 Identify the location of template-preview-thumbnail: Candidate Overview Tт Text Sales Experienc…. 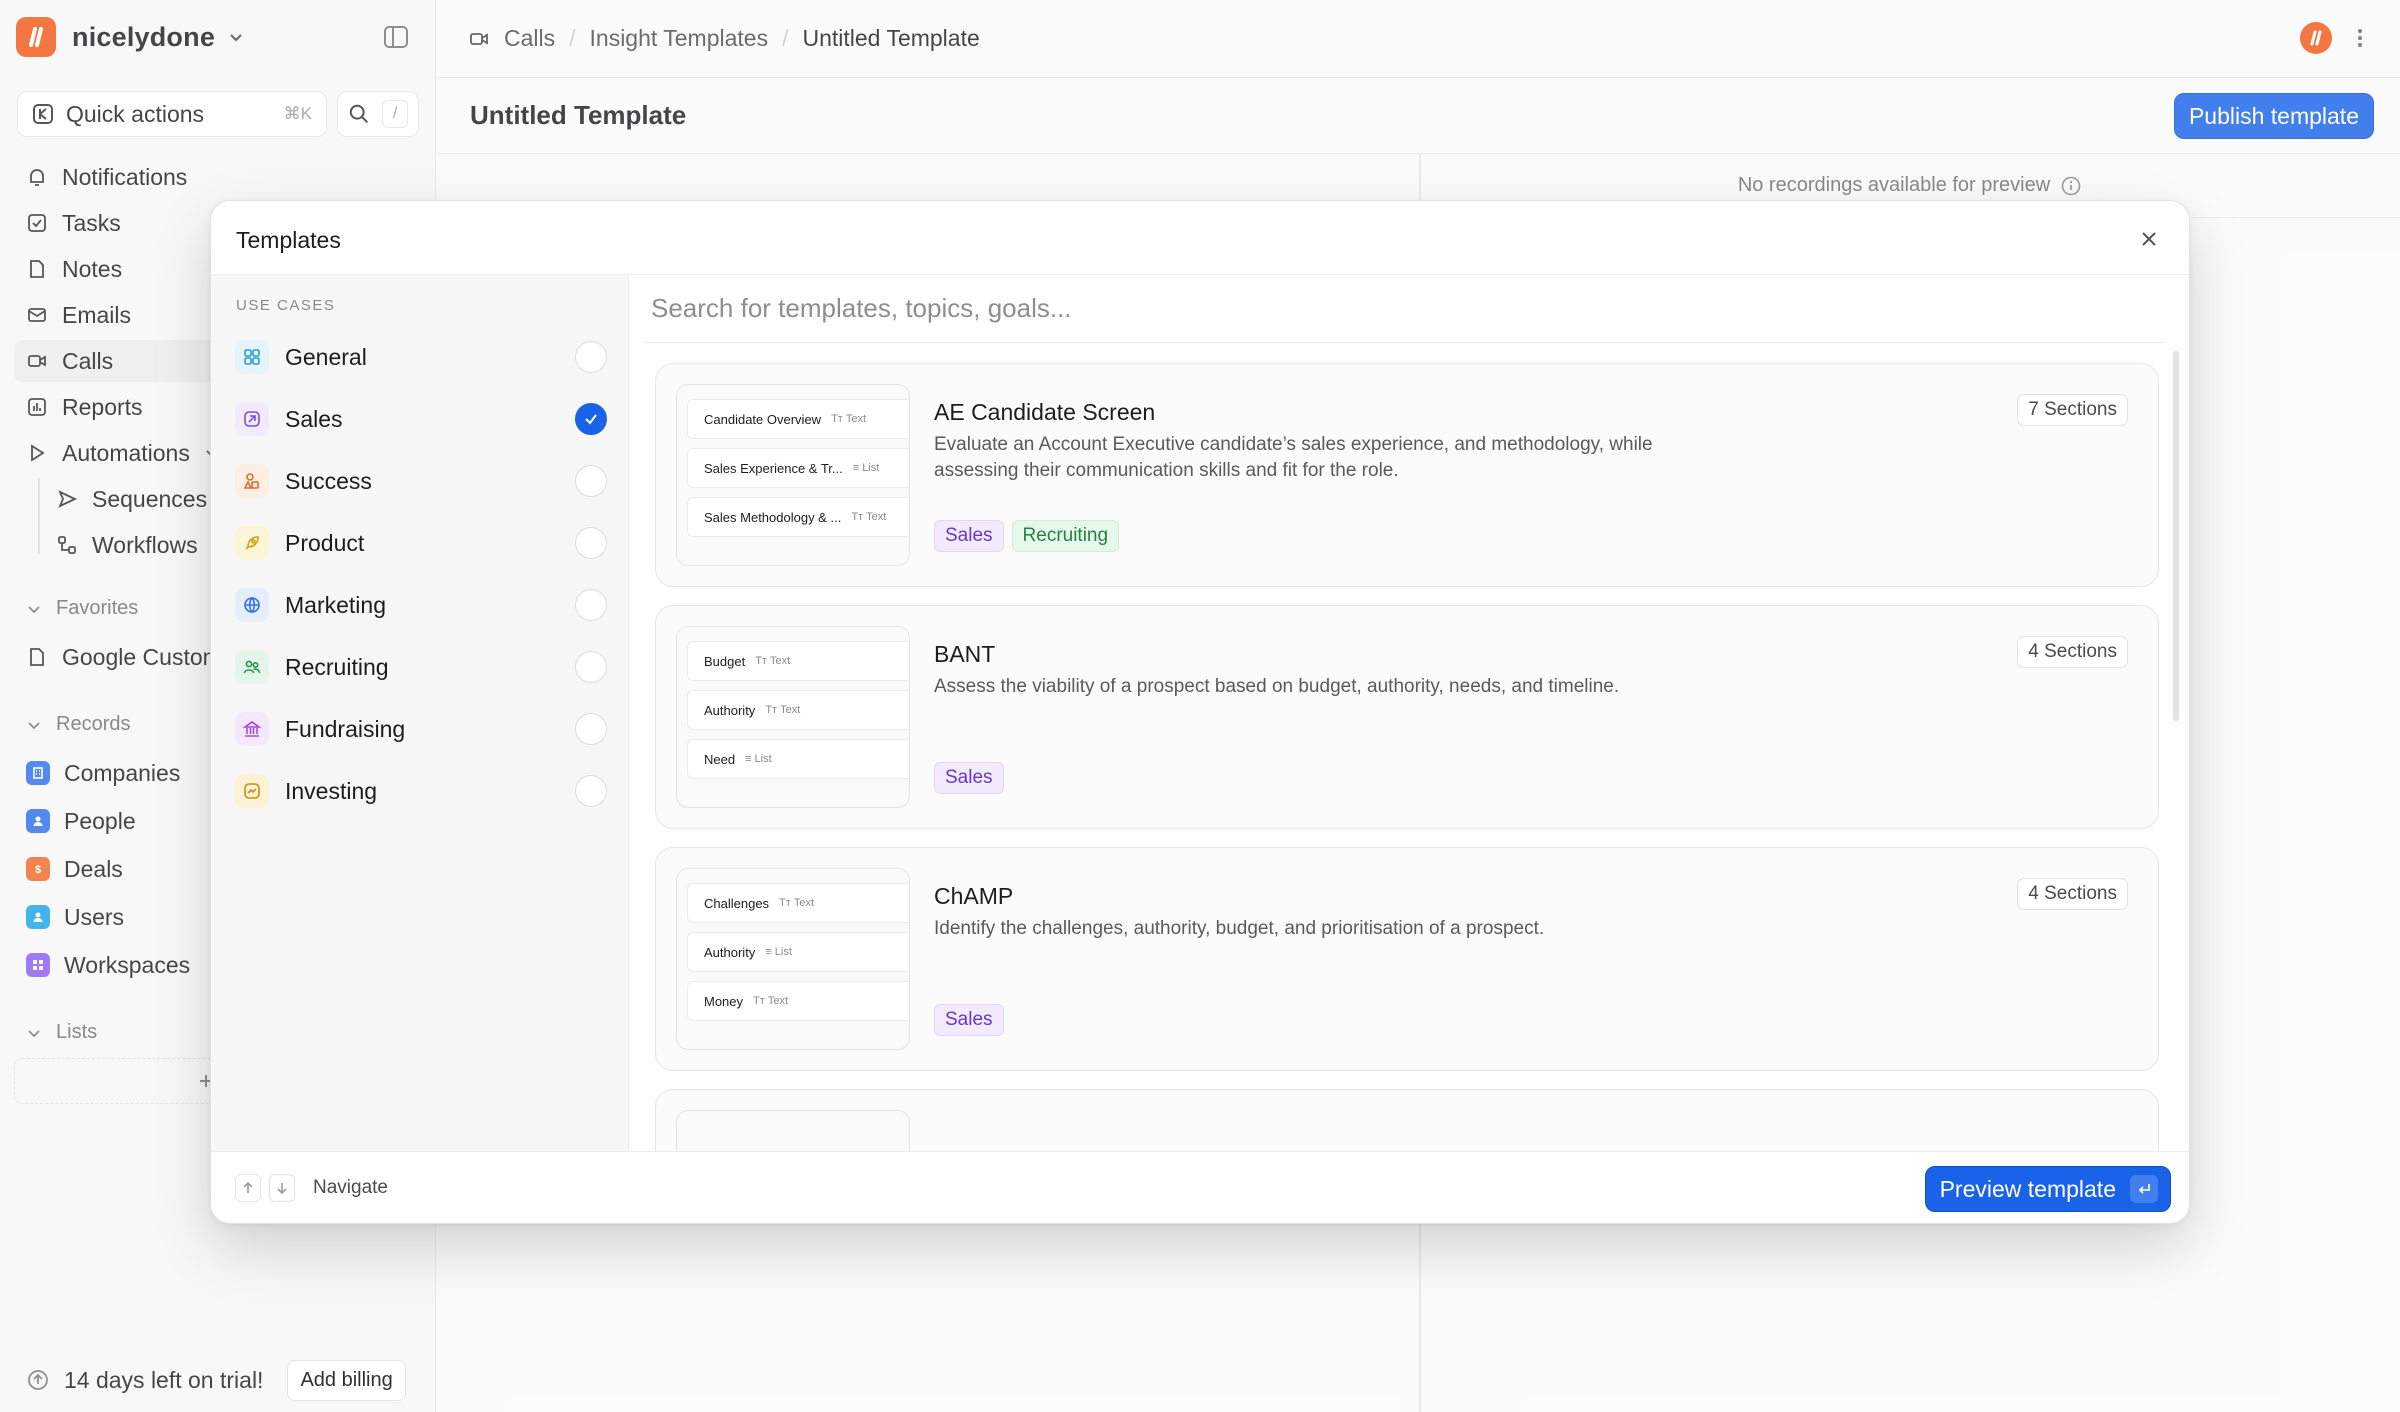
(793, 475).